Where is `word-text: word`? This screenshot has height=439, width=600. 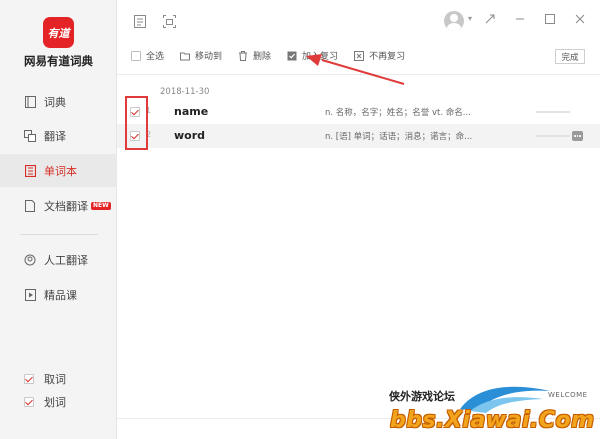
word-text: word is located at coordinates (190, 135).